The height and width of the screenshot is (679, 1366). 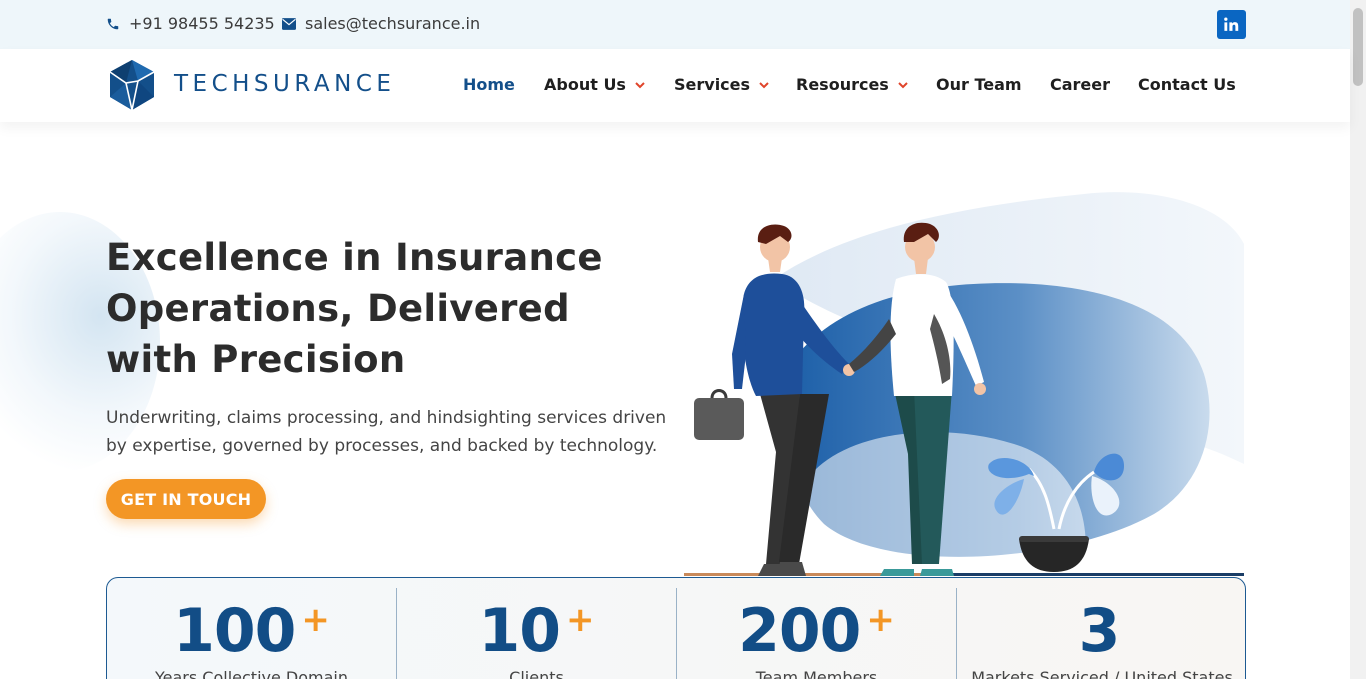 I want to click on phone-contact: +91 98455 54235, so click(x=190, y=23).